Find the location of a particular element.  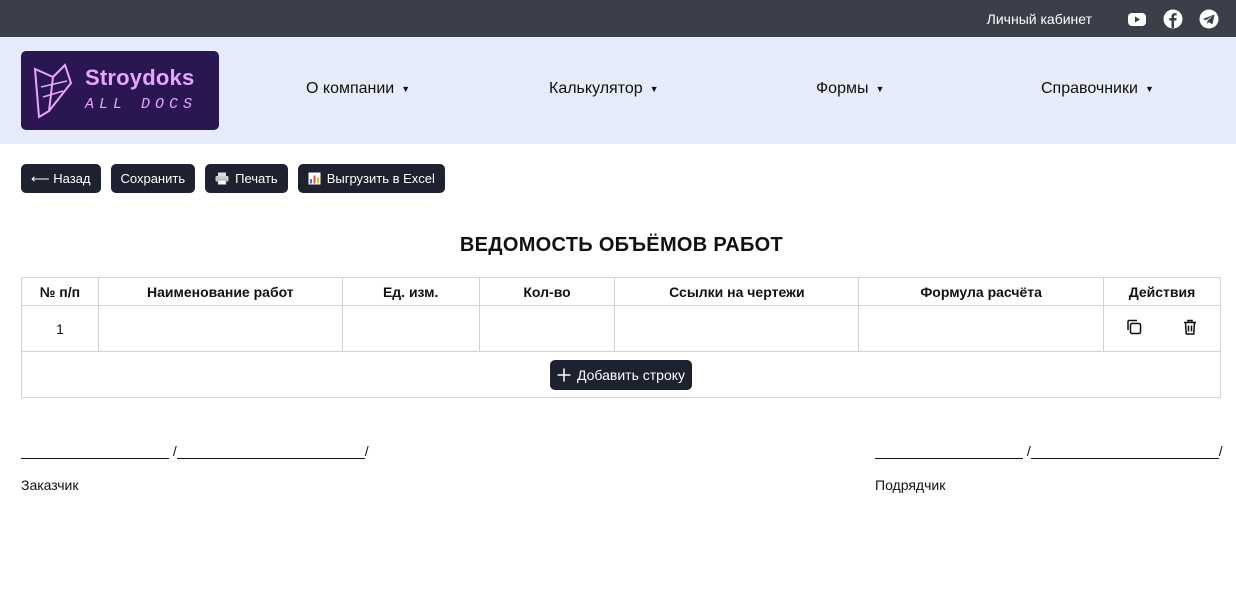

row-number: 1 is located at coordinates (60, 328).